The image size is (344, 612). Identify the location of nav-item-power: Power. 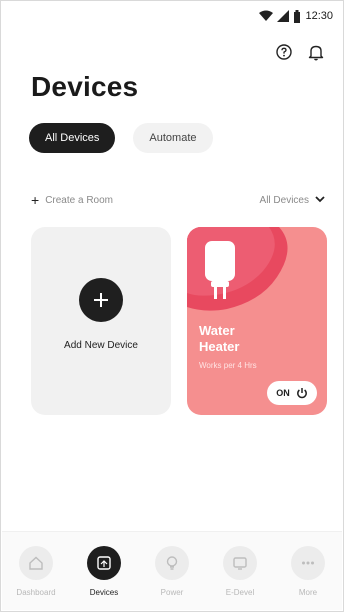
(172, 571).